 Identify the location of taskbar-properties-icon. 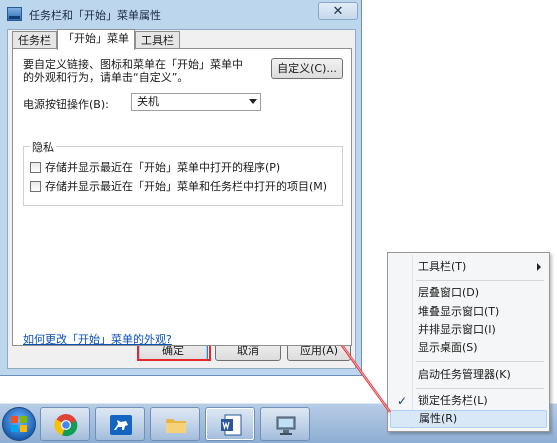
(14, 14).